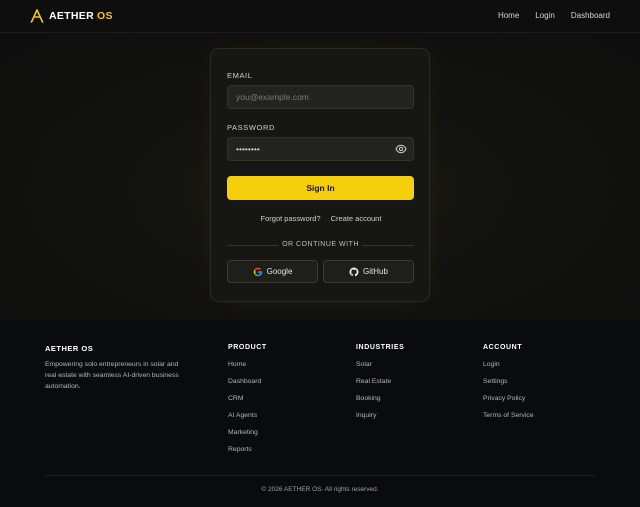 This screenshot has width=640, height=507. Describe the element at coordinates (545, 15) in the screenshot. I see `nav-link-login: Login` at that location.